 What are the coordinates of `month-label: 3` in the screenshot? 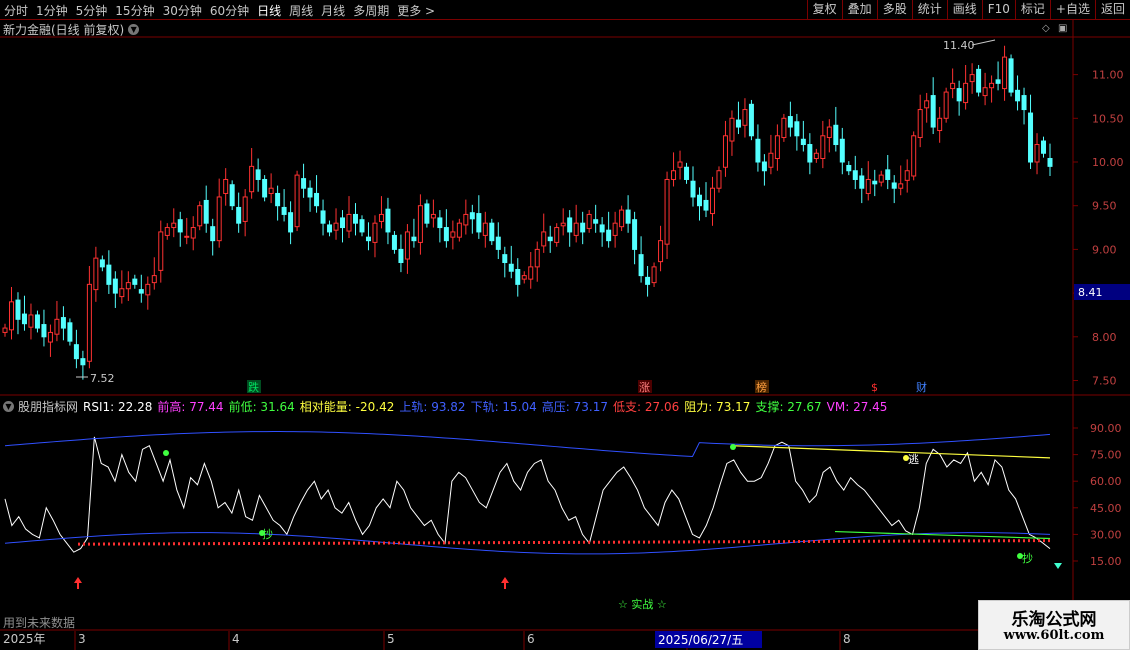 It's located at (82, 639).